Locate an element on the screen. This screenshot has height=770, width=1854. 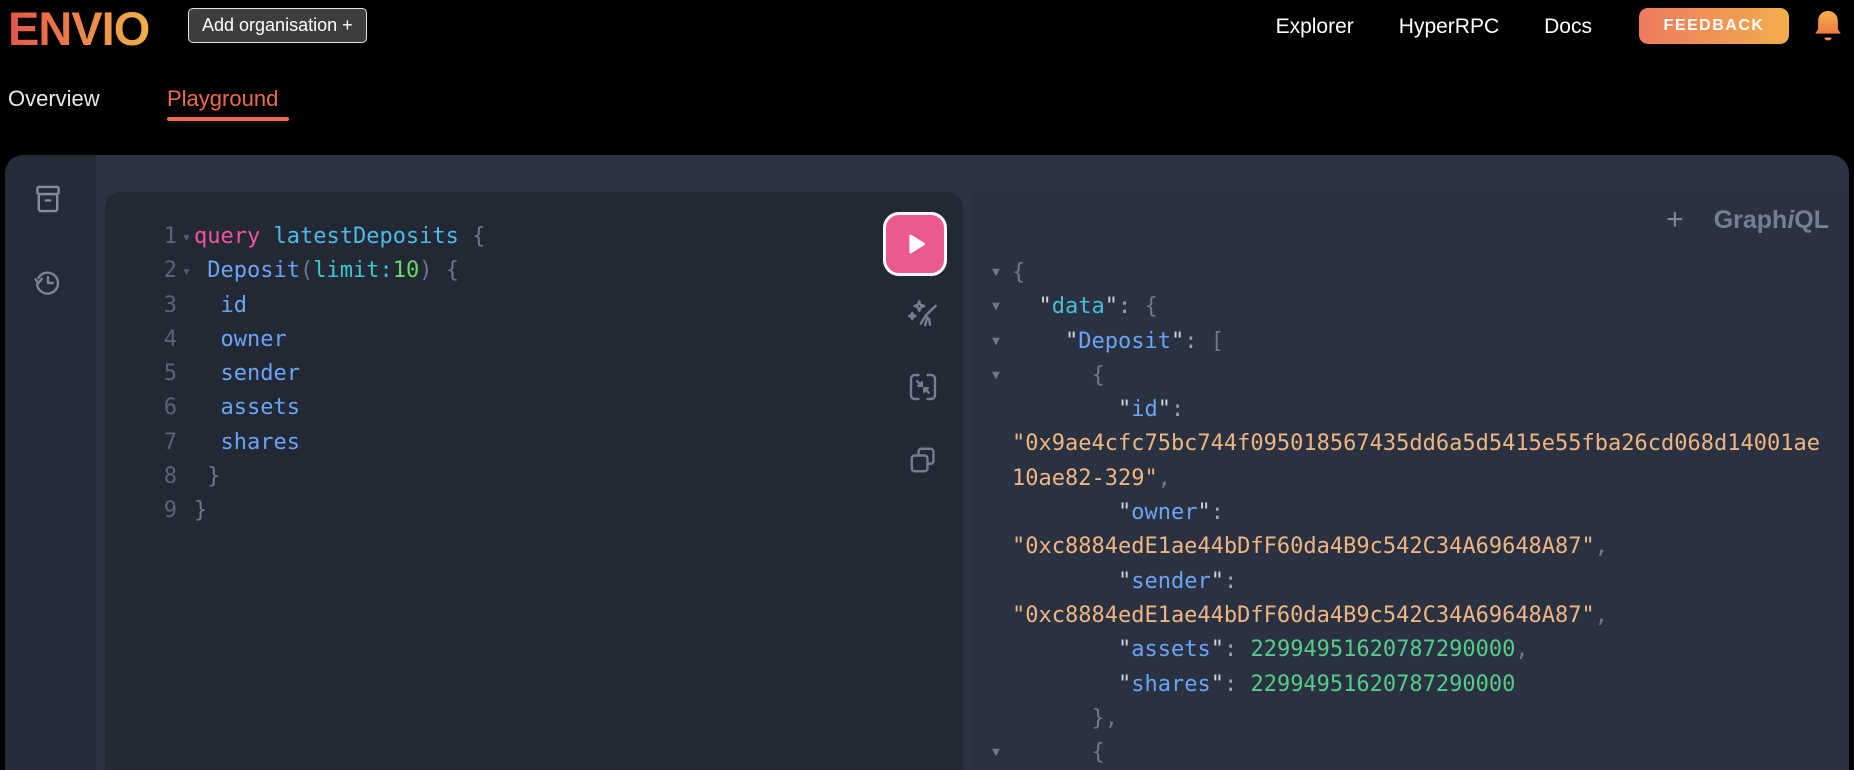
history-icon is located at coordinates (48, 282).